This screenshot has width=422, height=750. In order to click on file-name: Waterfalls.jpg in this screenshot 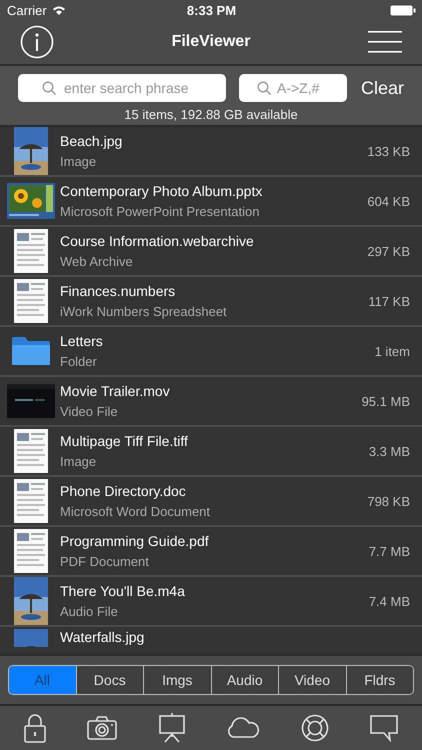, I will do `click(102, 637)`.